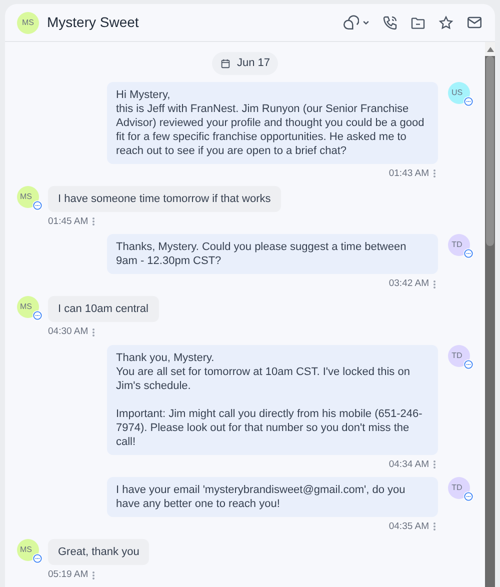 Image resolution: width=500 pixels, height=587 pixels. Describe the element at coordinates (93, 22) in the screenshot. I see `contact-name: Mystery Sweet` at that location.